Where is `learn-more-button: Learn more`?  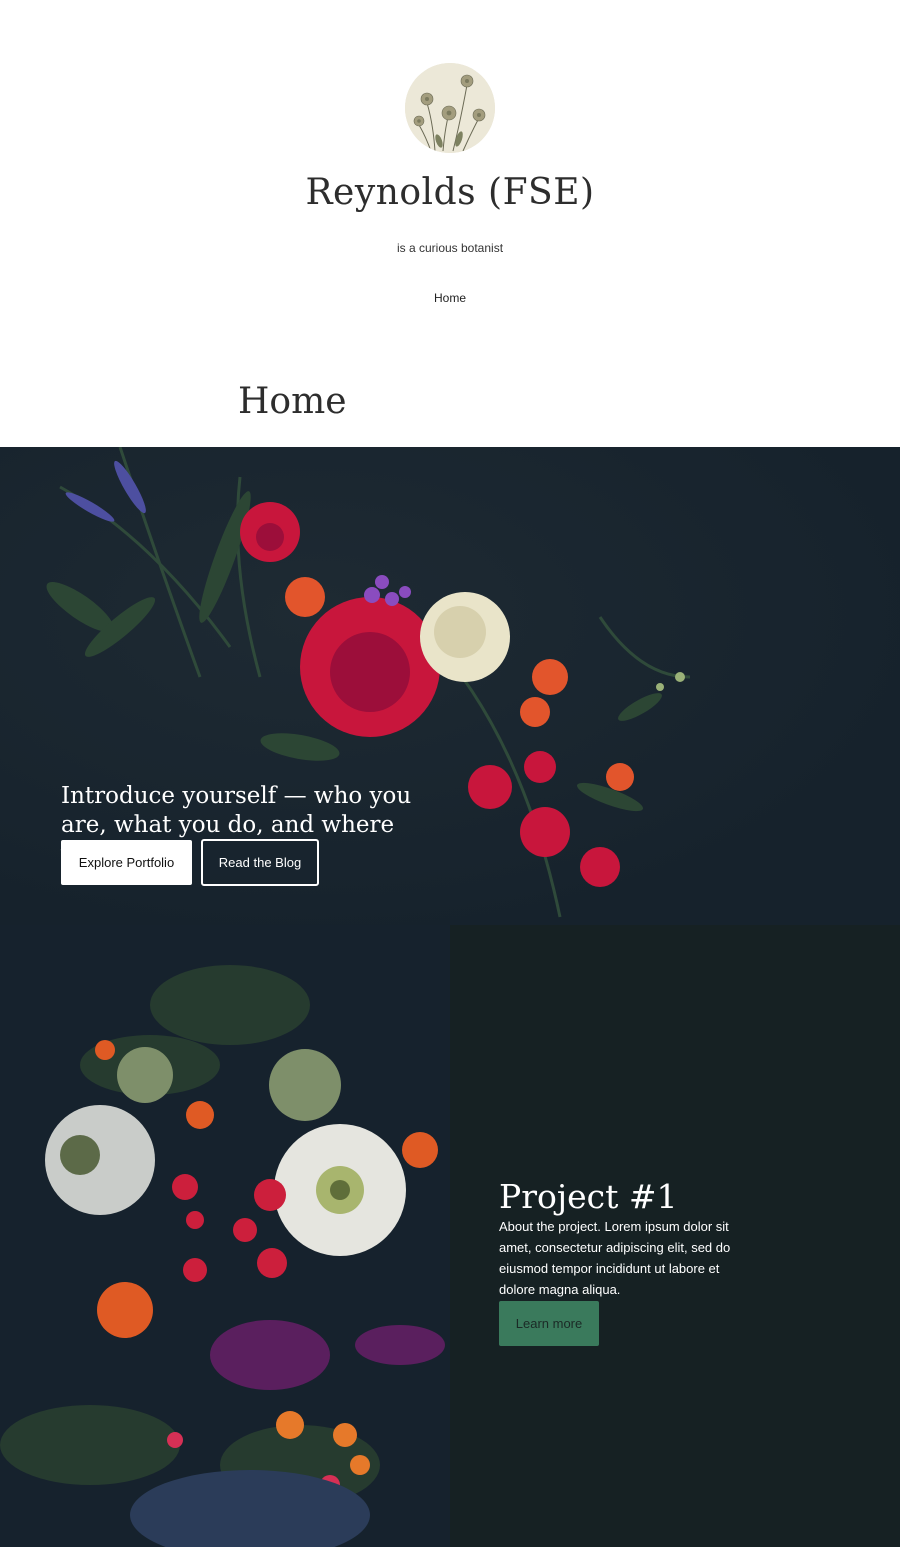
learn-more-button: Learn more is located at coordinates (549, 1323).